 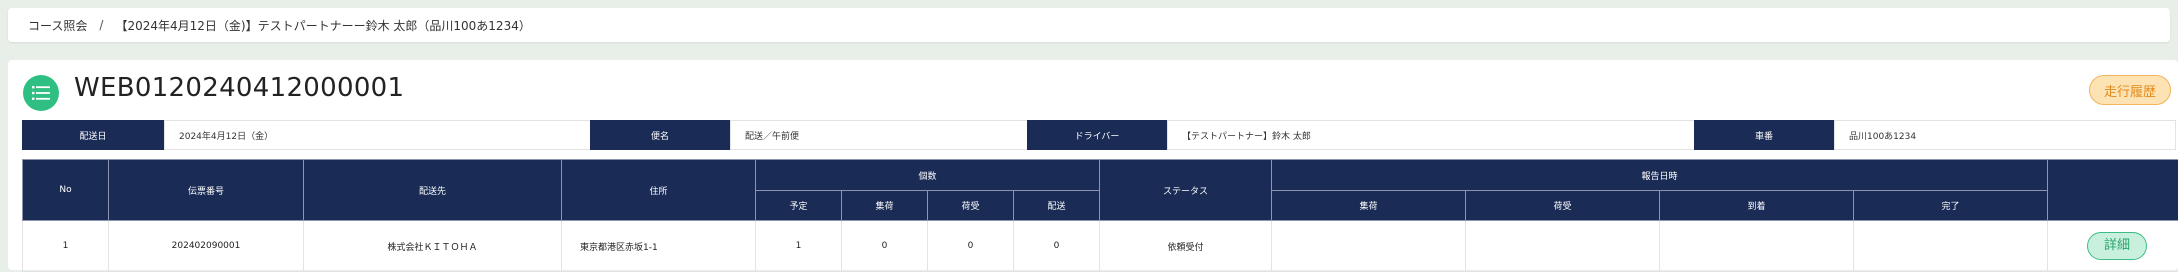 What do you see at coordinates (41, 93) in the screenshot?
I see `list-icon` at bounding box center [41, 93].